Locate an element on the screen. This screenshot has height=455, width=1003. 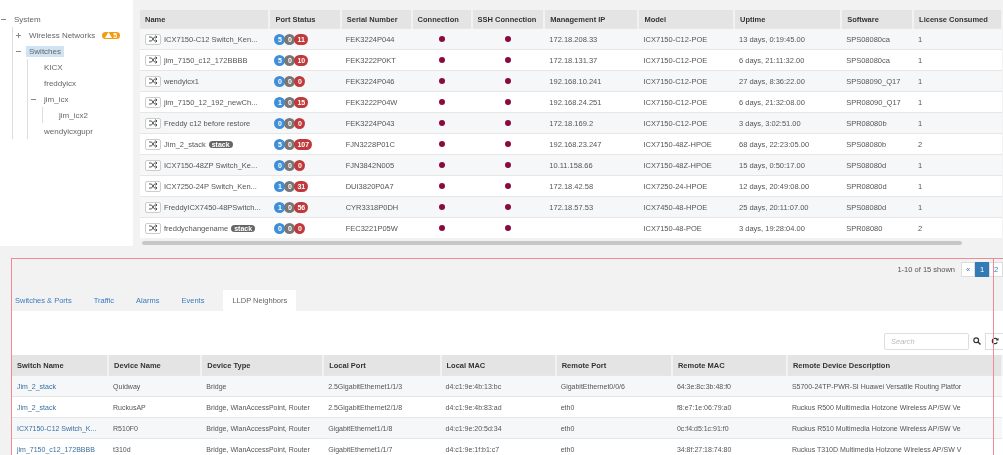
search-icon is located at coordinates (977, 341).